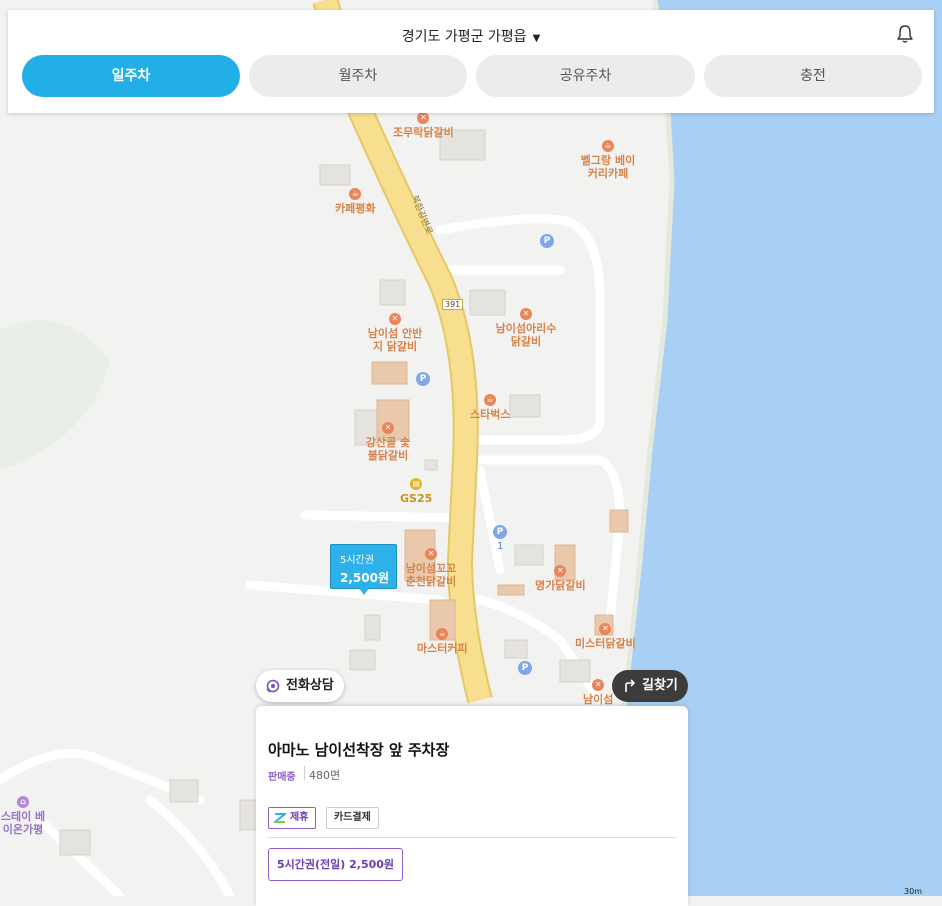  What do you see at coordinates (355, 201) in the screenshot?
I see `poi-cafe: ☕ 카페평화` at bounding box center [355, 201].